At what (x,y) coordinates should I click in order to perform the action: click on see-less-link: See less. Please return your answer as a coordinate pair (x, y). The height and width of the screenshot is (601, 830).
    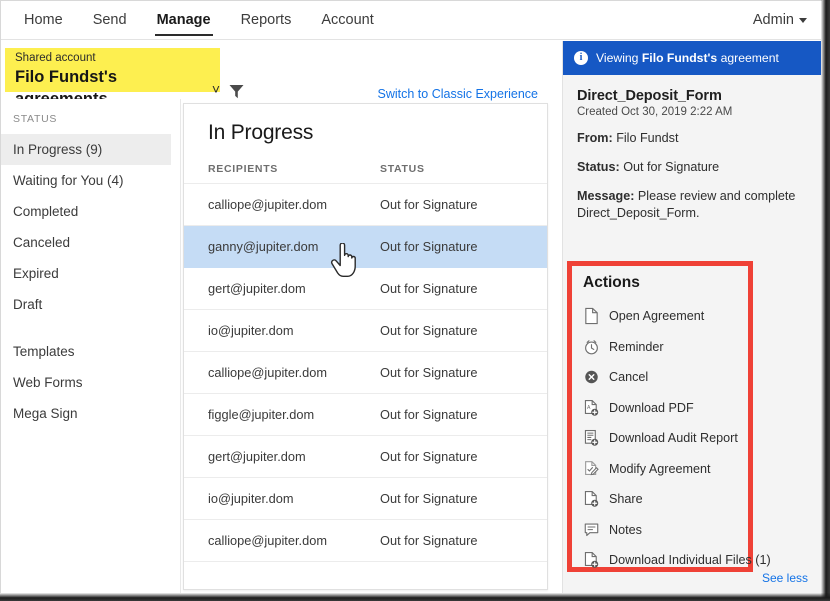
    Looking at the image, I should click on (785, 578).